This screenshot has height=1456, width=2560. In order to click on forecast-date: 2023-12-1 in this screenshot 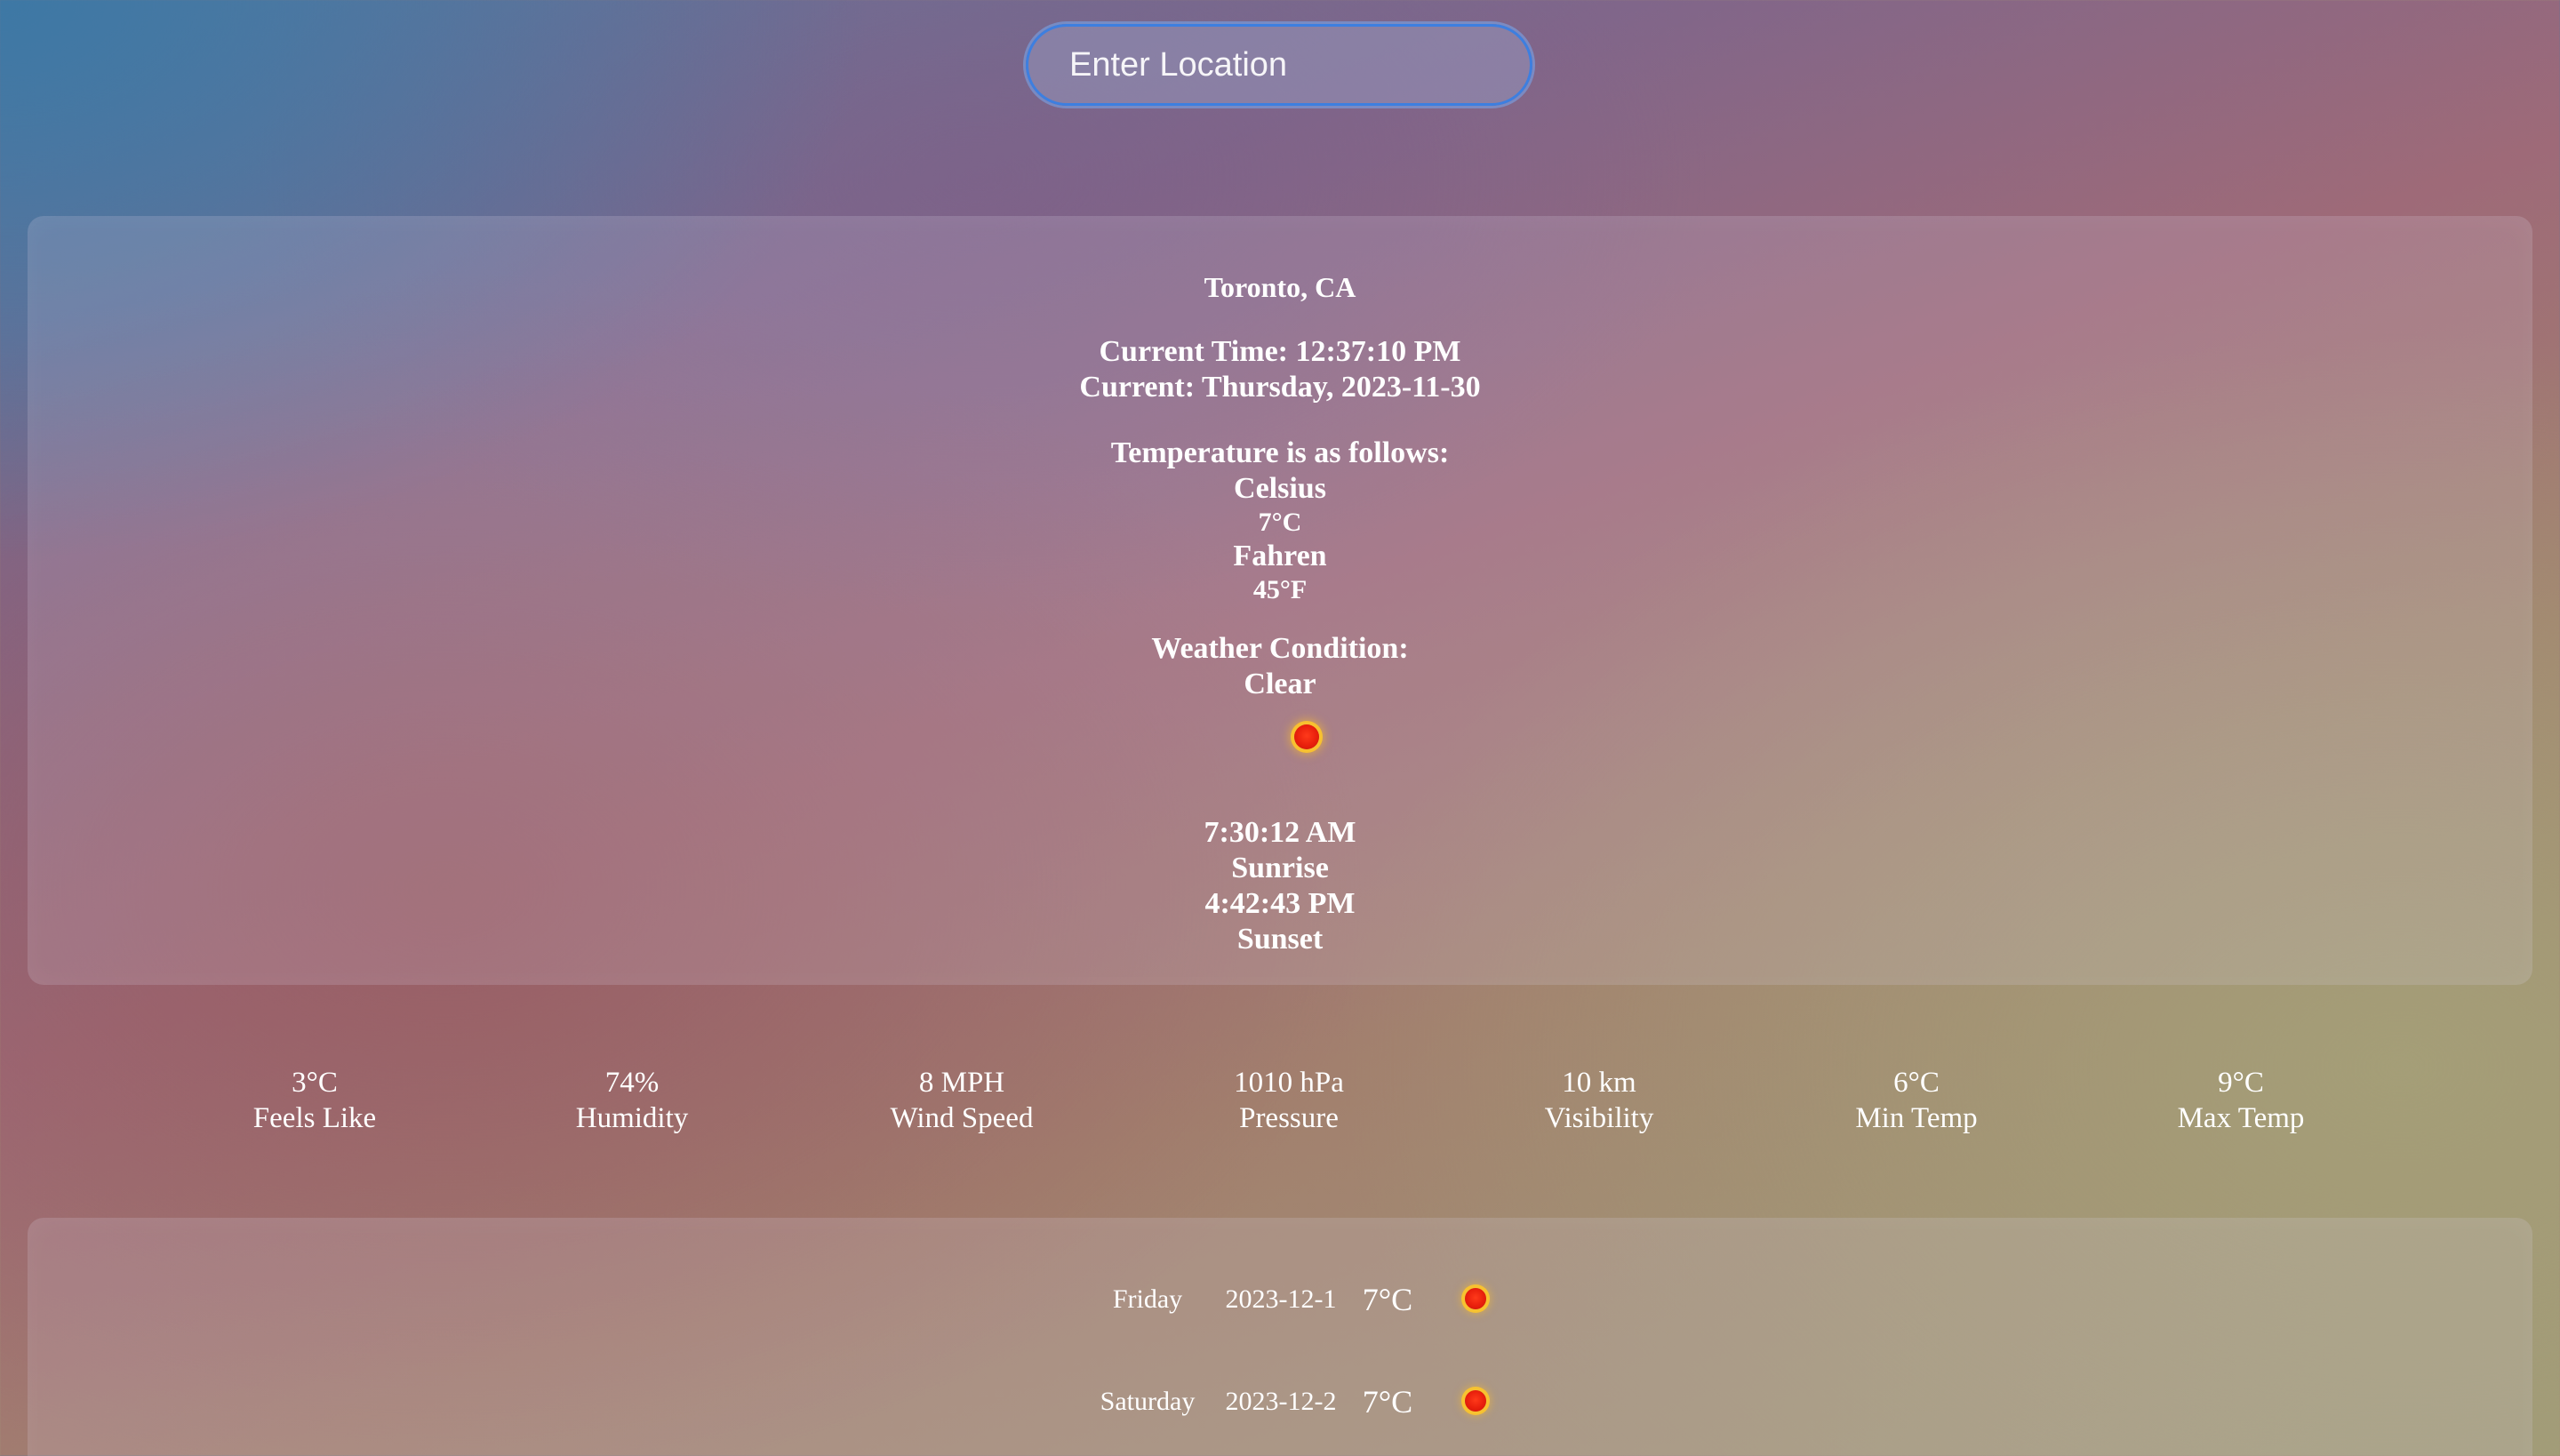, I will do `click(1281, 1299)`.